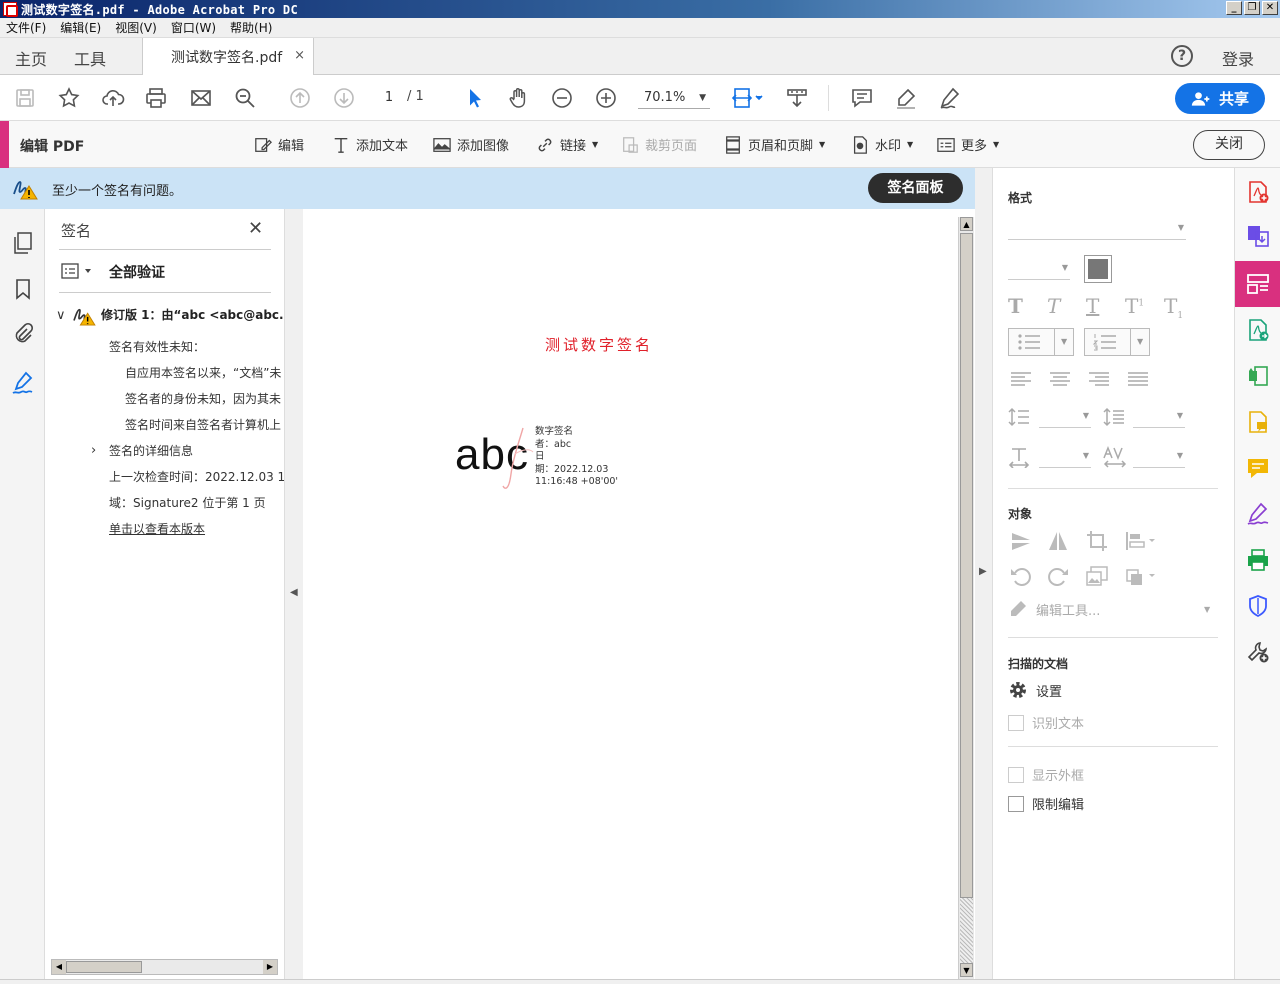 Image resolution: width=1280 pixels, height=984 pixels. What do you see at coordinates (344, 98) in the screenshot?
I see `next-page-icon` at bounding box center [344, 98].